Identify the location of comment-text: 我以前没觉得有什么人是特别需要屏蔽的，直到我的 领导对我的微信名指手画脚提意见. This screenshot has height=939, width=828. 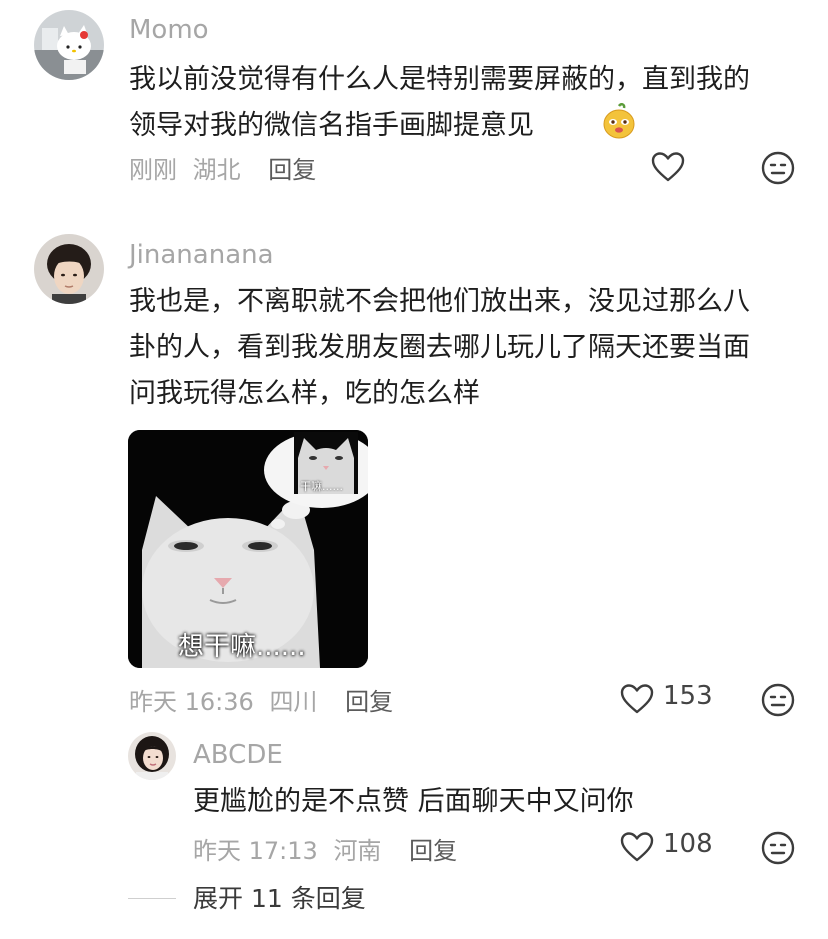
(439, 102).